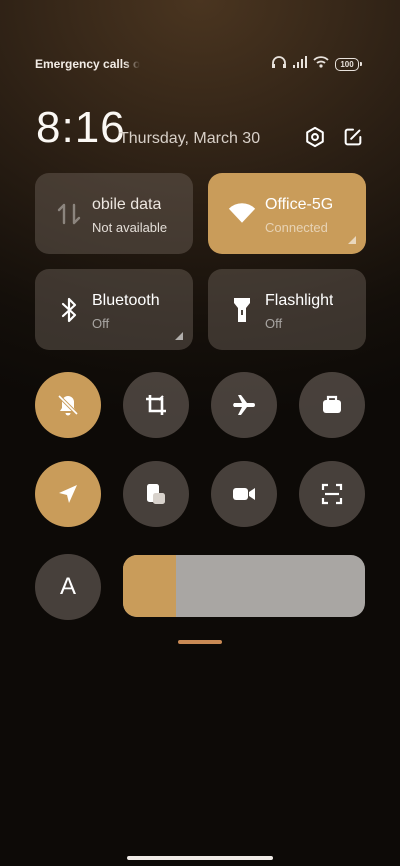 This screenshot has height=866, width=400. I want to click on location-arrow-icon, so click(68, 494).